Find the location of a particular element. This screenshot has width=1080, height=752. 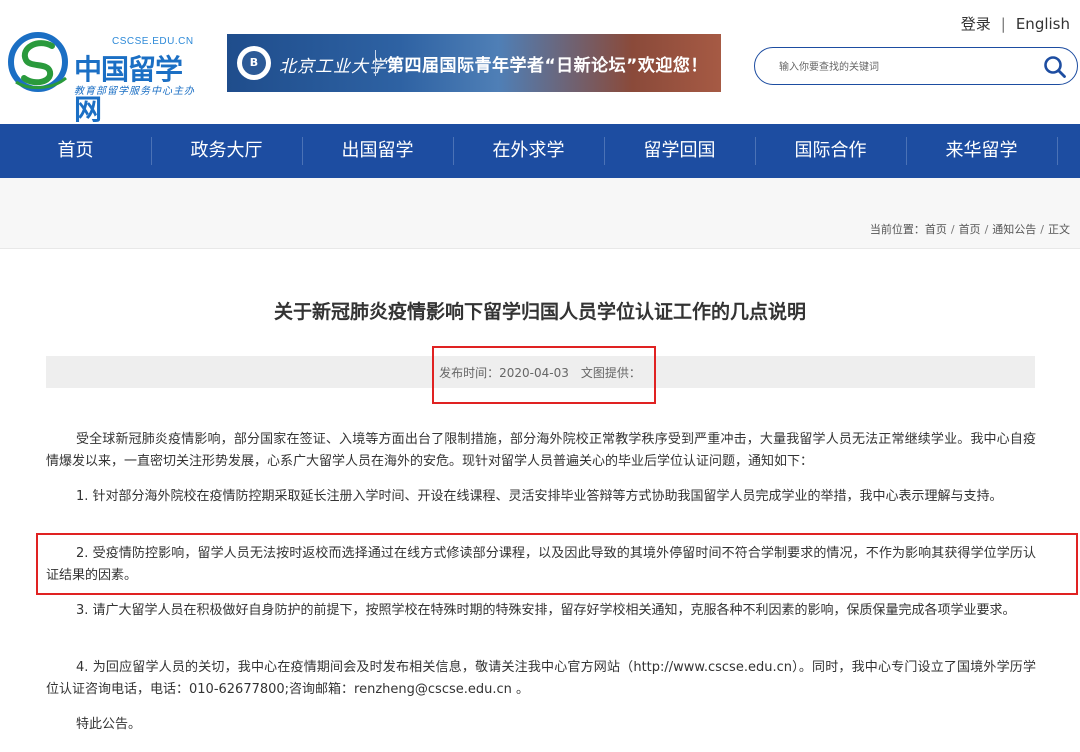

banner-headline: 第四届国际青年学者“日新论坛”欢迎您！ is located at coordinates (547, 66).